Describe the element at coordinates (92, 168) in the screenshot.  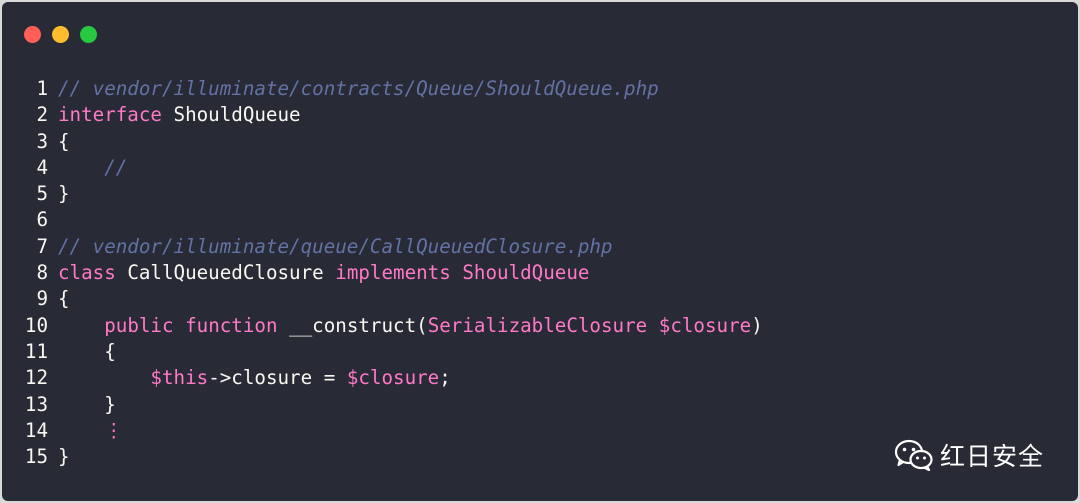
I see `line-content: //` at that location.